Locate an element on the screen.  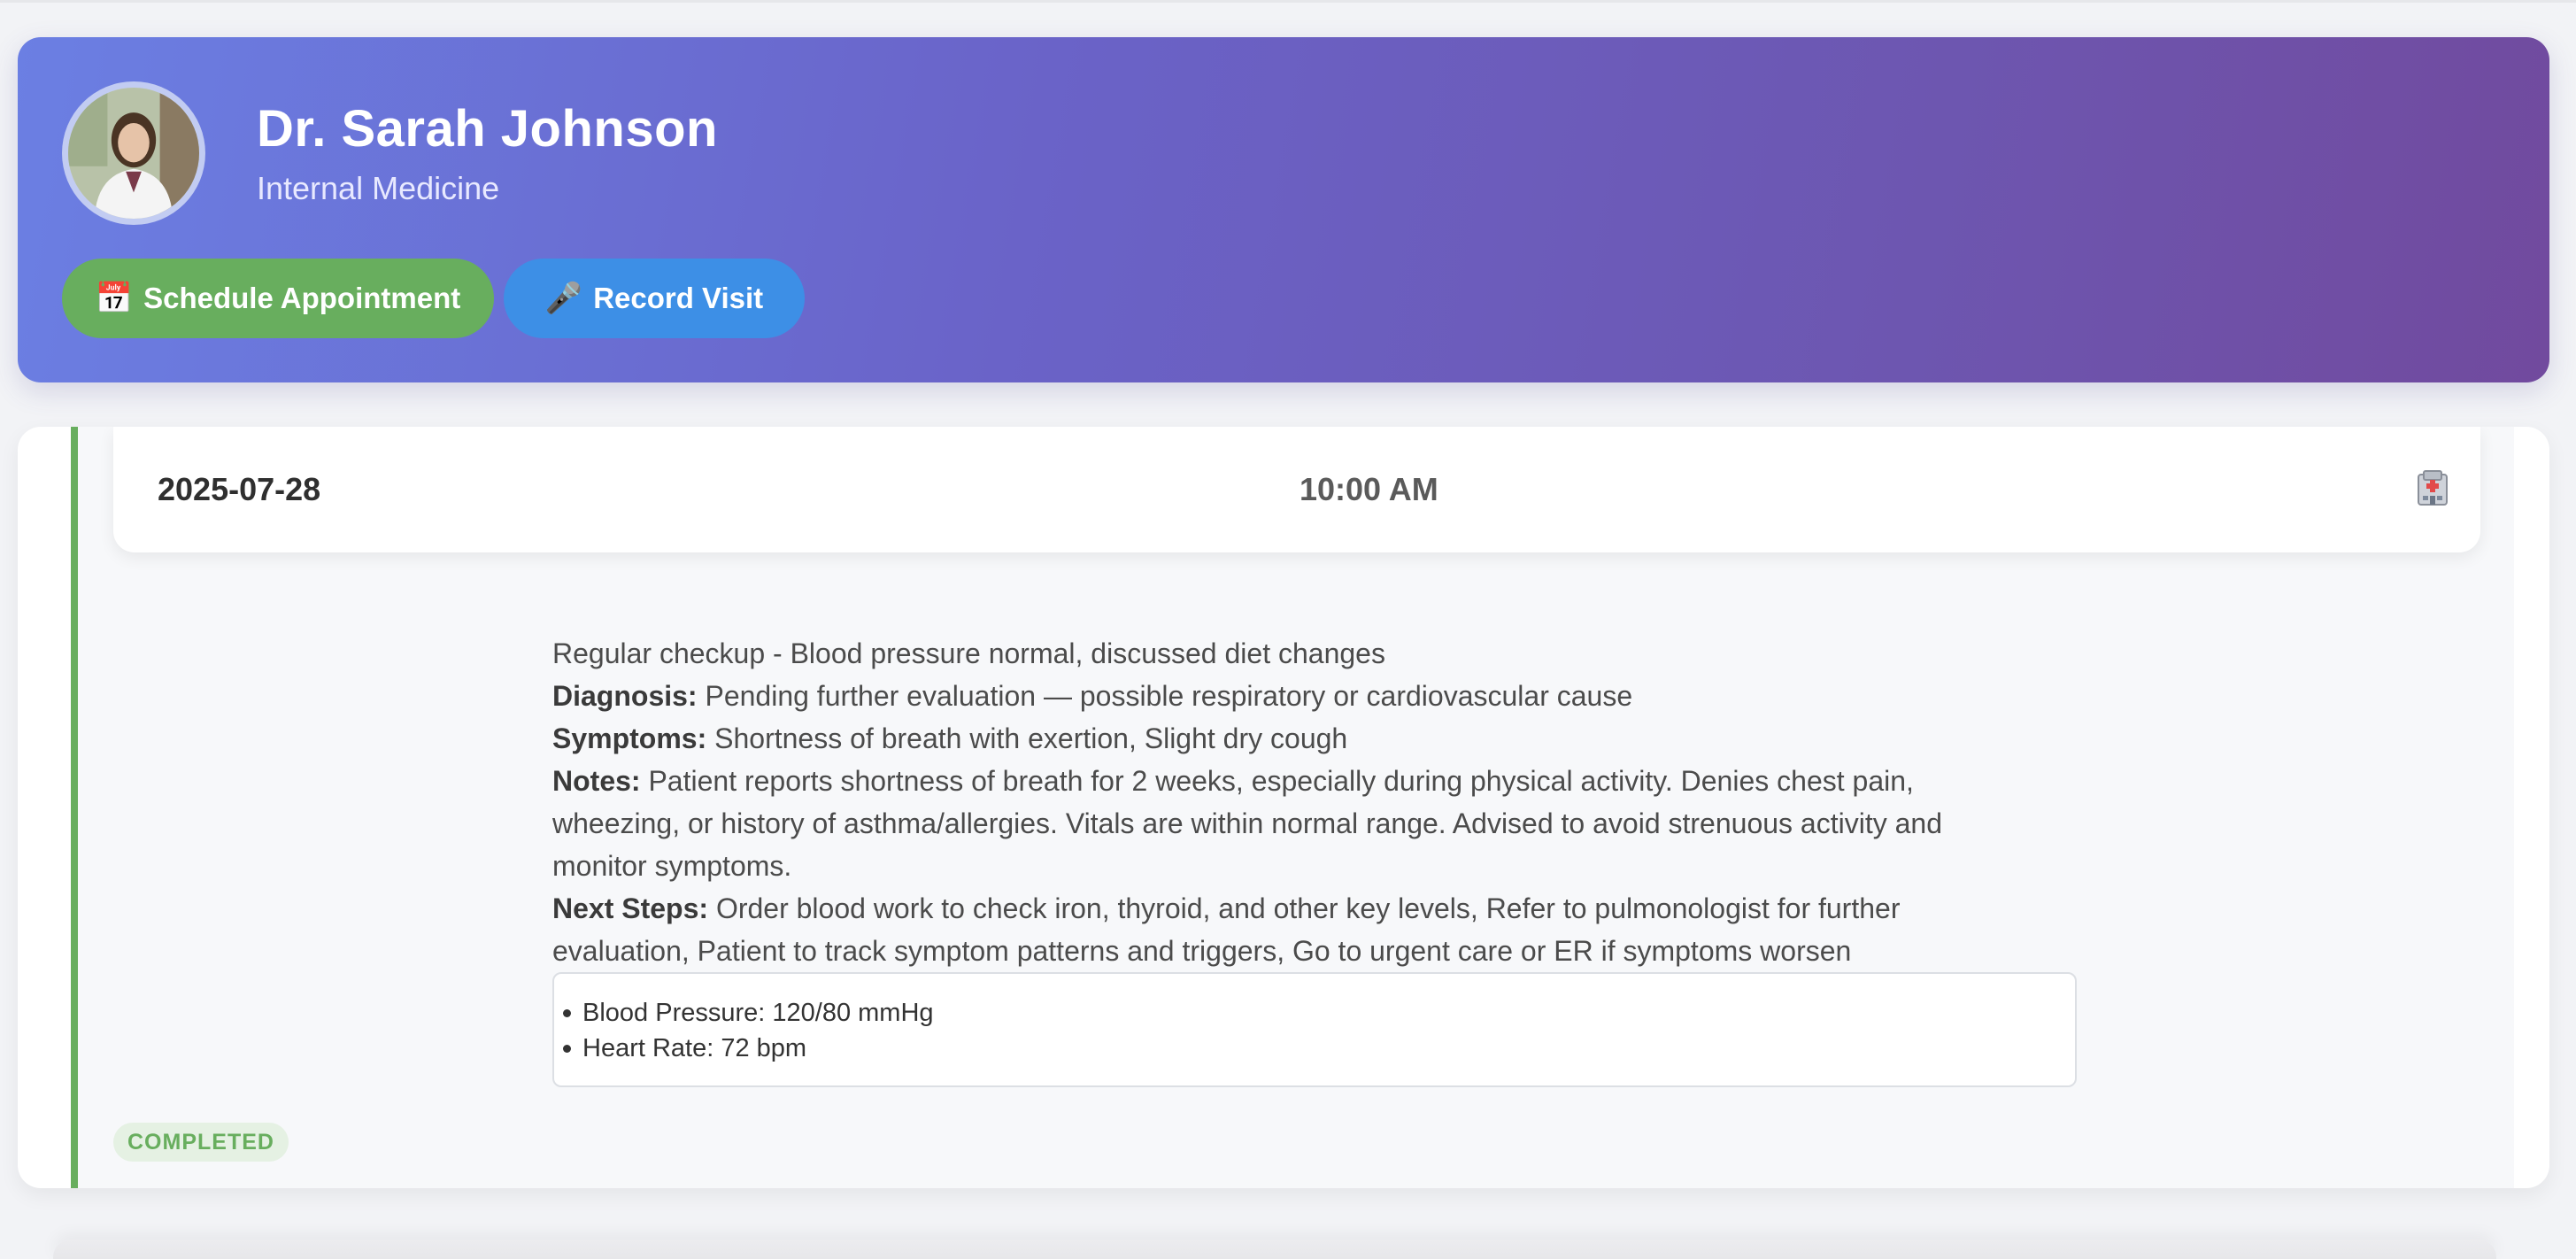
microphone-icon: 🎤 is located at coordinates (563, 298).